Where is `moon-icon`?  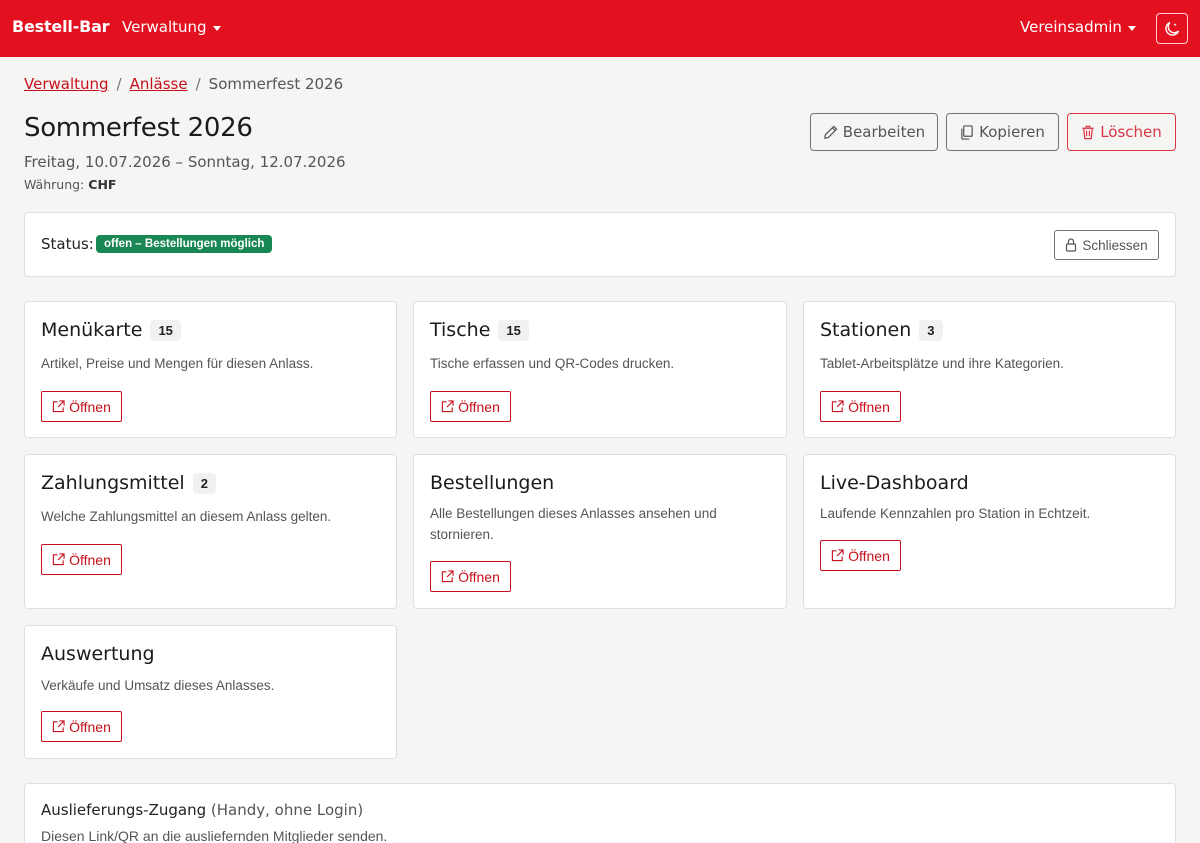
moon-icon is located at coordinates (1172, 28).